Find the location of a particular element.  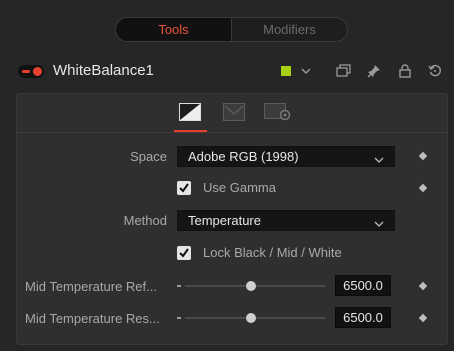

method-value: Temperature is located at coordinates (224, 220).